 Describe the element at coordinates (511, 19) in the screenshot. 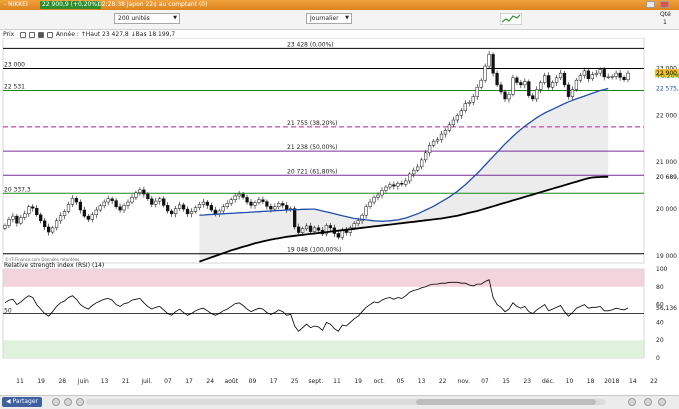

I see `chart-type-icon` at that location.